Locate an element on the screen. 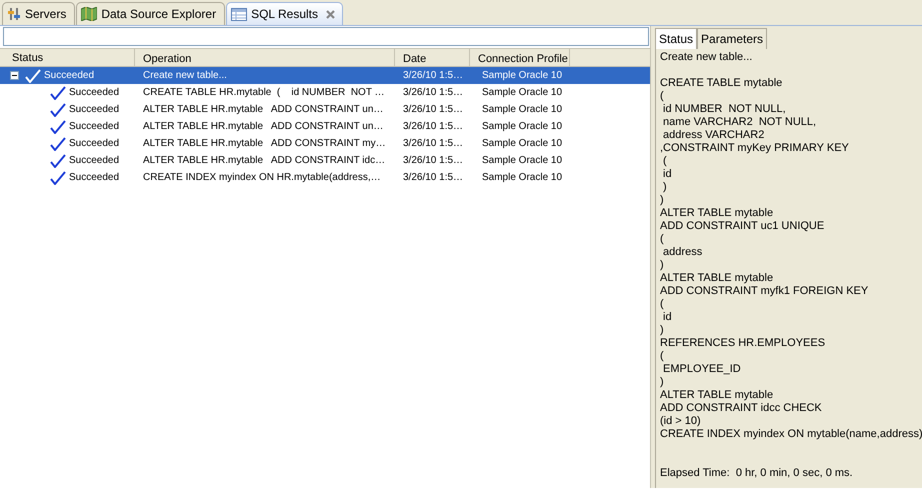 The image size is (922, 489). view-tab: Servers is located at coordinates (39, 13).